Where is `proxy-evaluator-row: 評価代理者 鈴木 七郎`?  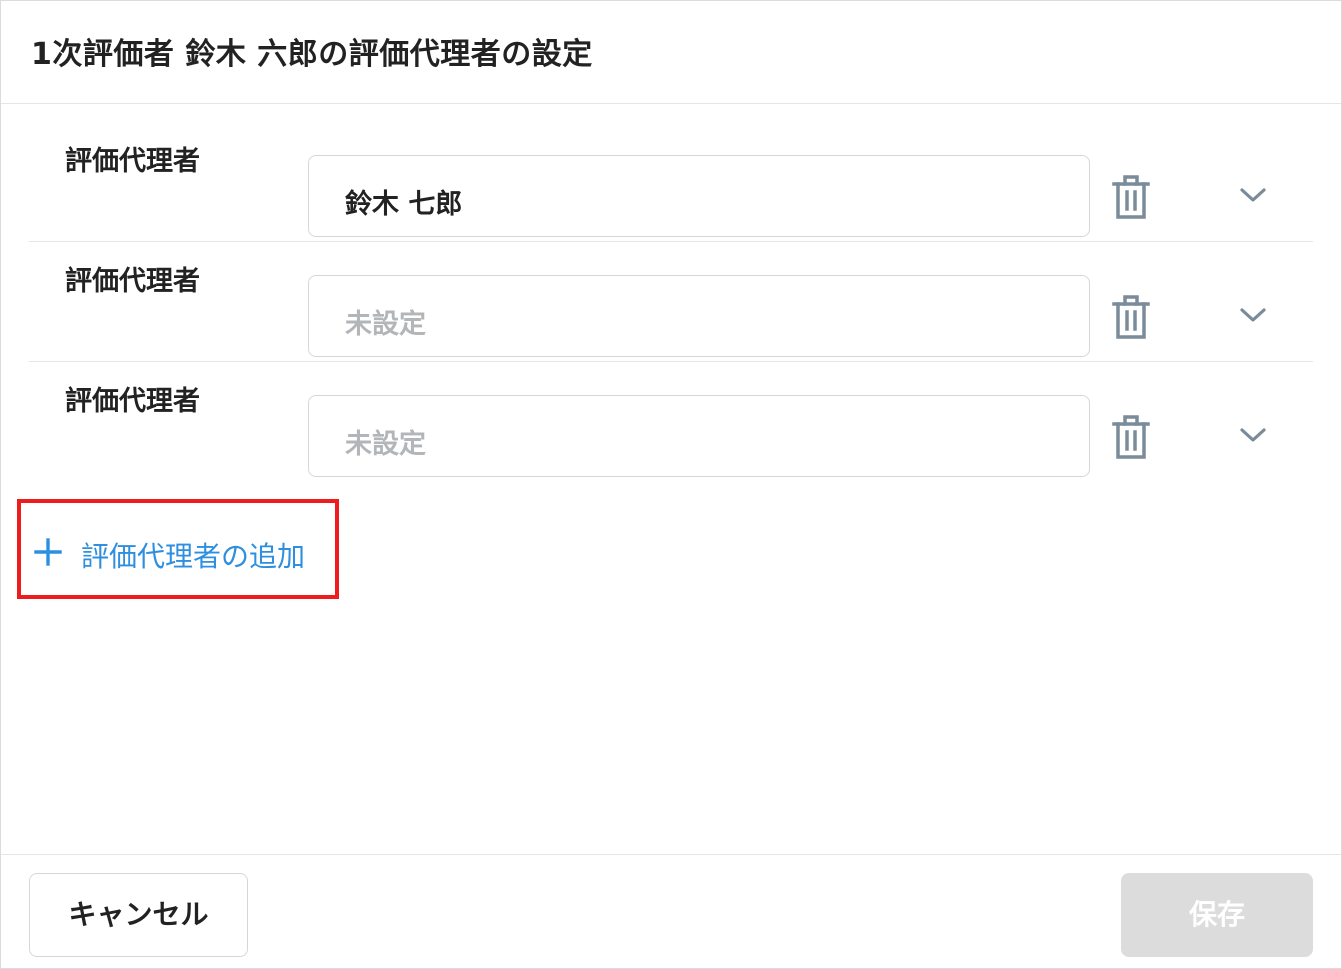
proxy-evaluator-row: 評価代理者 鈴木 七郎 is located at coordinates (671, 181).